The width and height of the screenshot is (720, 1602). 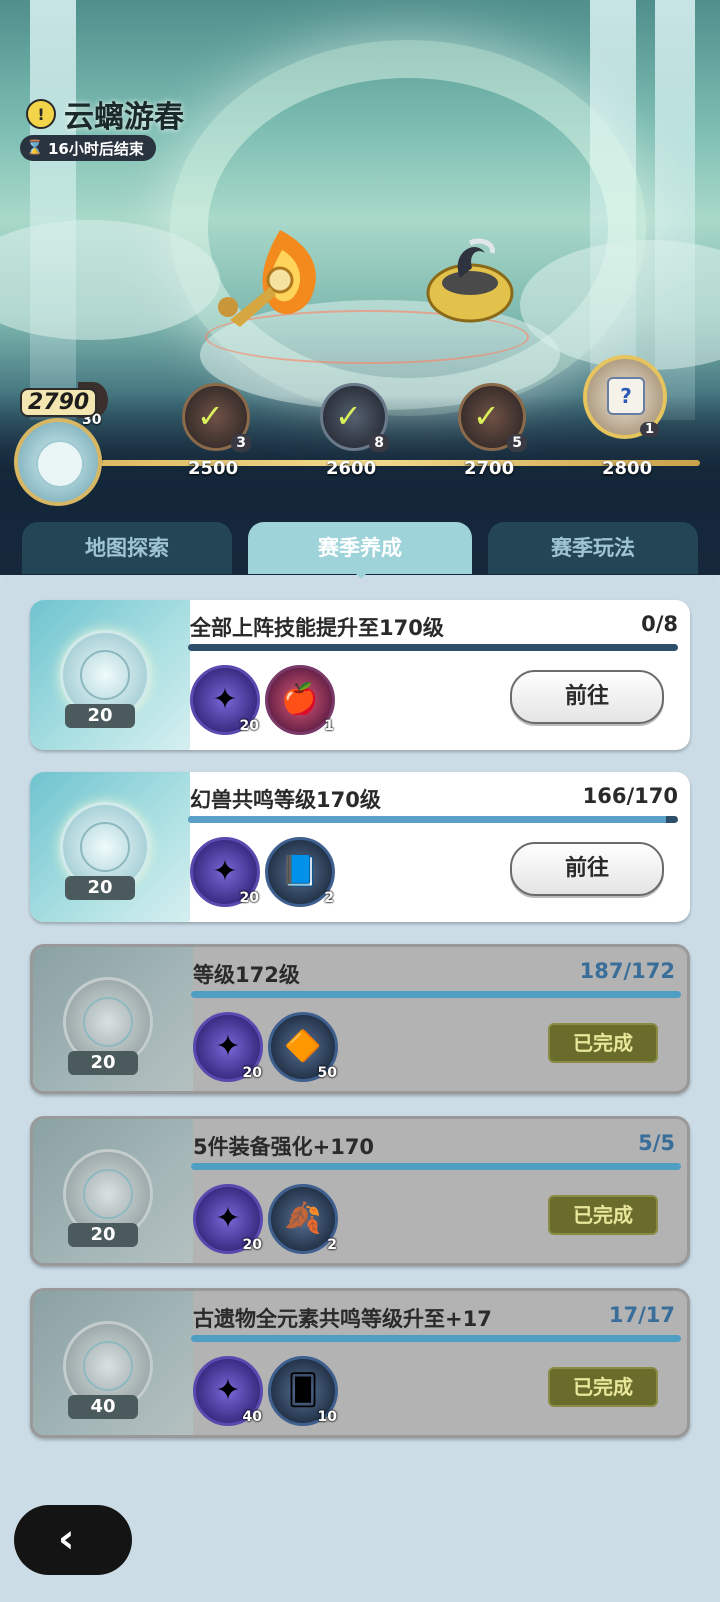 I want to click on flame-scepter-item, so click(x=270, y=280).